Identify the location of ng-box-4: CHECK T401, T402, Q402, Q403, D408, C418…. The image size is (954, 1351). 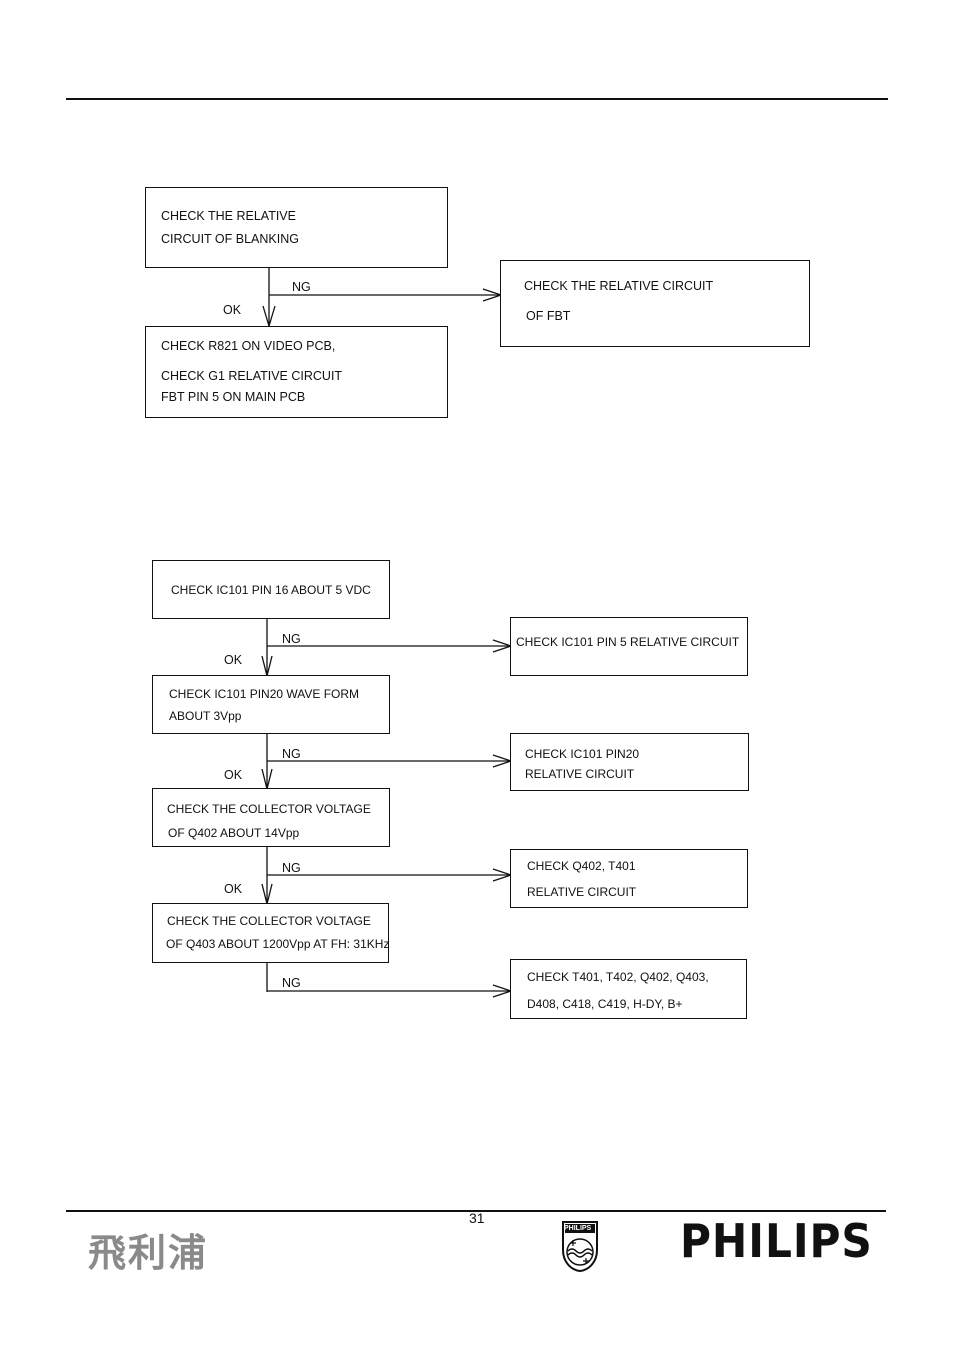
(628, 989).